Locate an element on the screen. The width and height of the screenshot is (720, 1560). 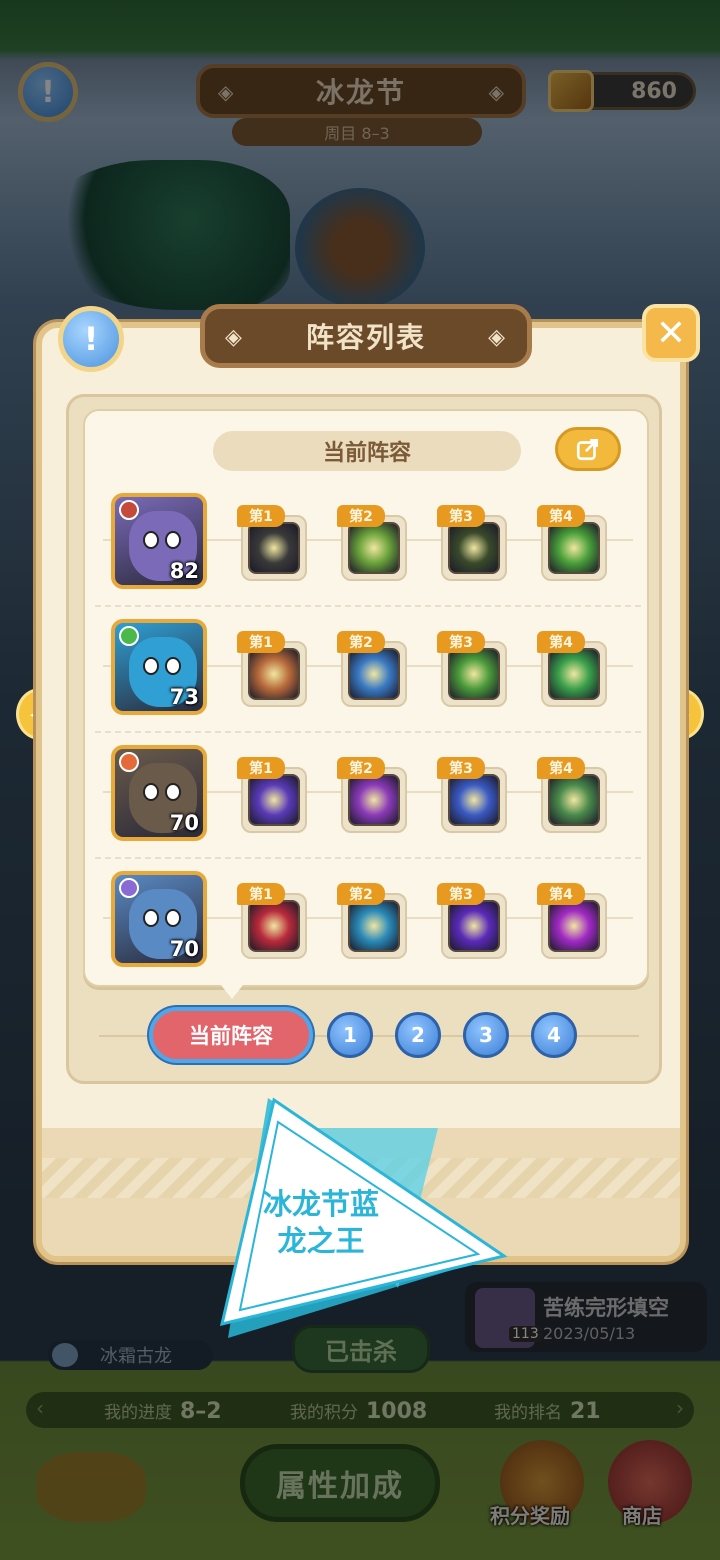
pager-label: 2 is located at coordinates (418, 1035).